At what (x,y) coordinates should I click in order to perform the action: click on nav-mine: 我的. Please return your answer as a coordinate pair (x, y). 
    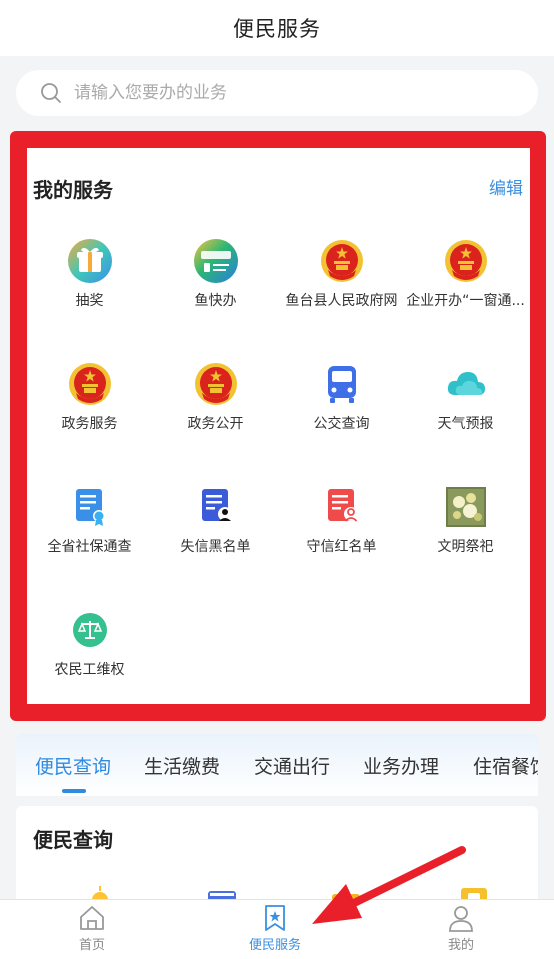
    Looking at the image, I should click on (461, 928).